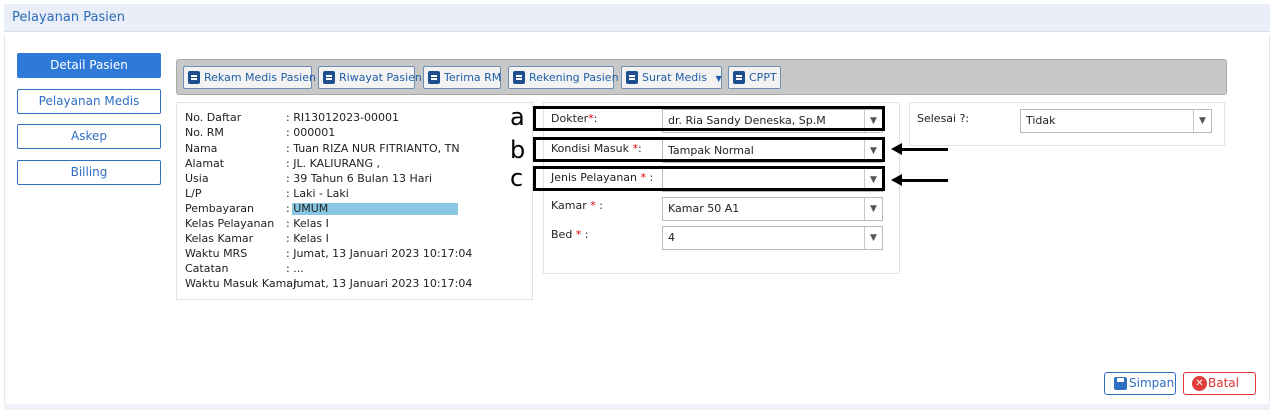 The width and height of the screenshot is (1276, 410). What do you see at coordinates (89, 65) in the screenshot?
I see `sidebar-item-detail-pasien: Detail Pasien` at bounding box center [89, 65].